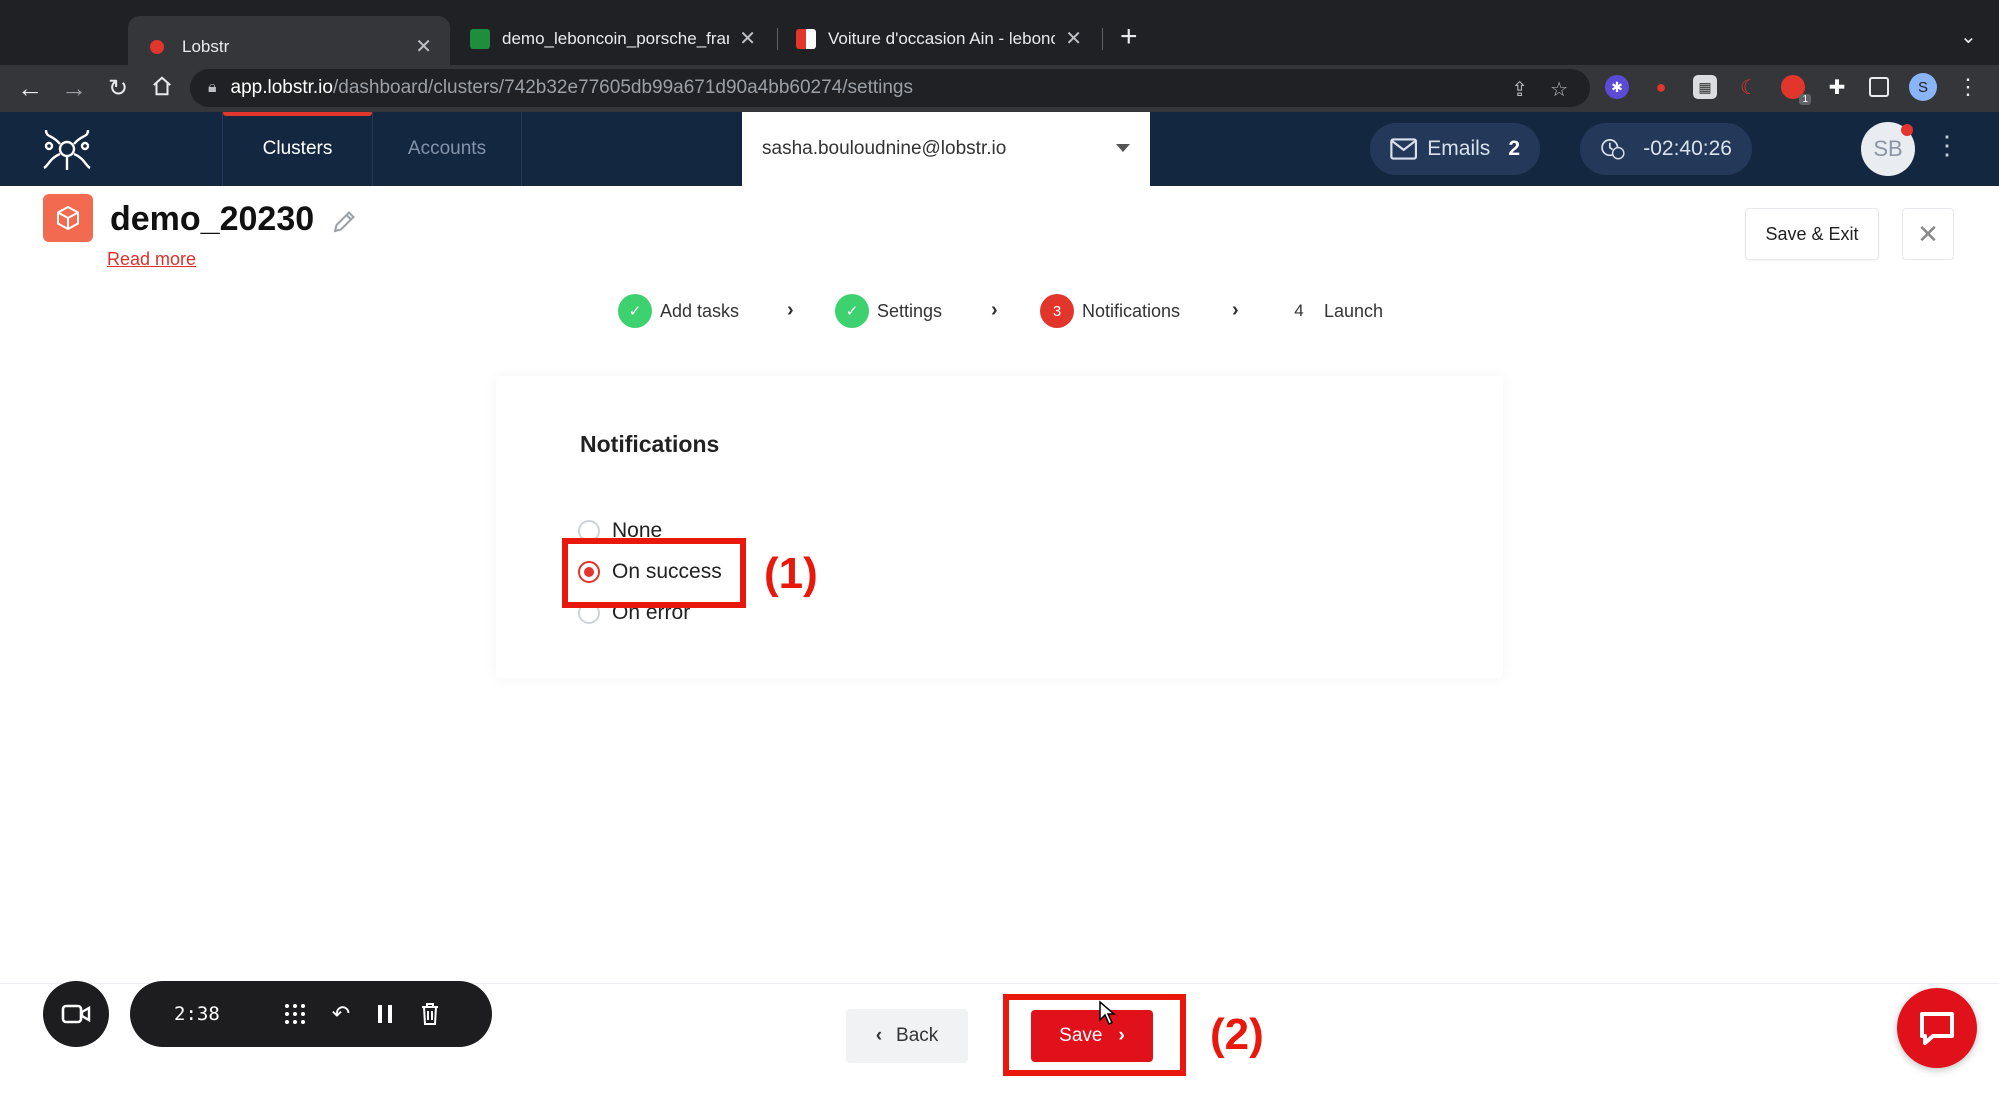 The height and width of the screenshot is (1098, 1999). I want to click on side-panel-icon, so click(1879, 87).